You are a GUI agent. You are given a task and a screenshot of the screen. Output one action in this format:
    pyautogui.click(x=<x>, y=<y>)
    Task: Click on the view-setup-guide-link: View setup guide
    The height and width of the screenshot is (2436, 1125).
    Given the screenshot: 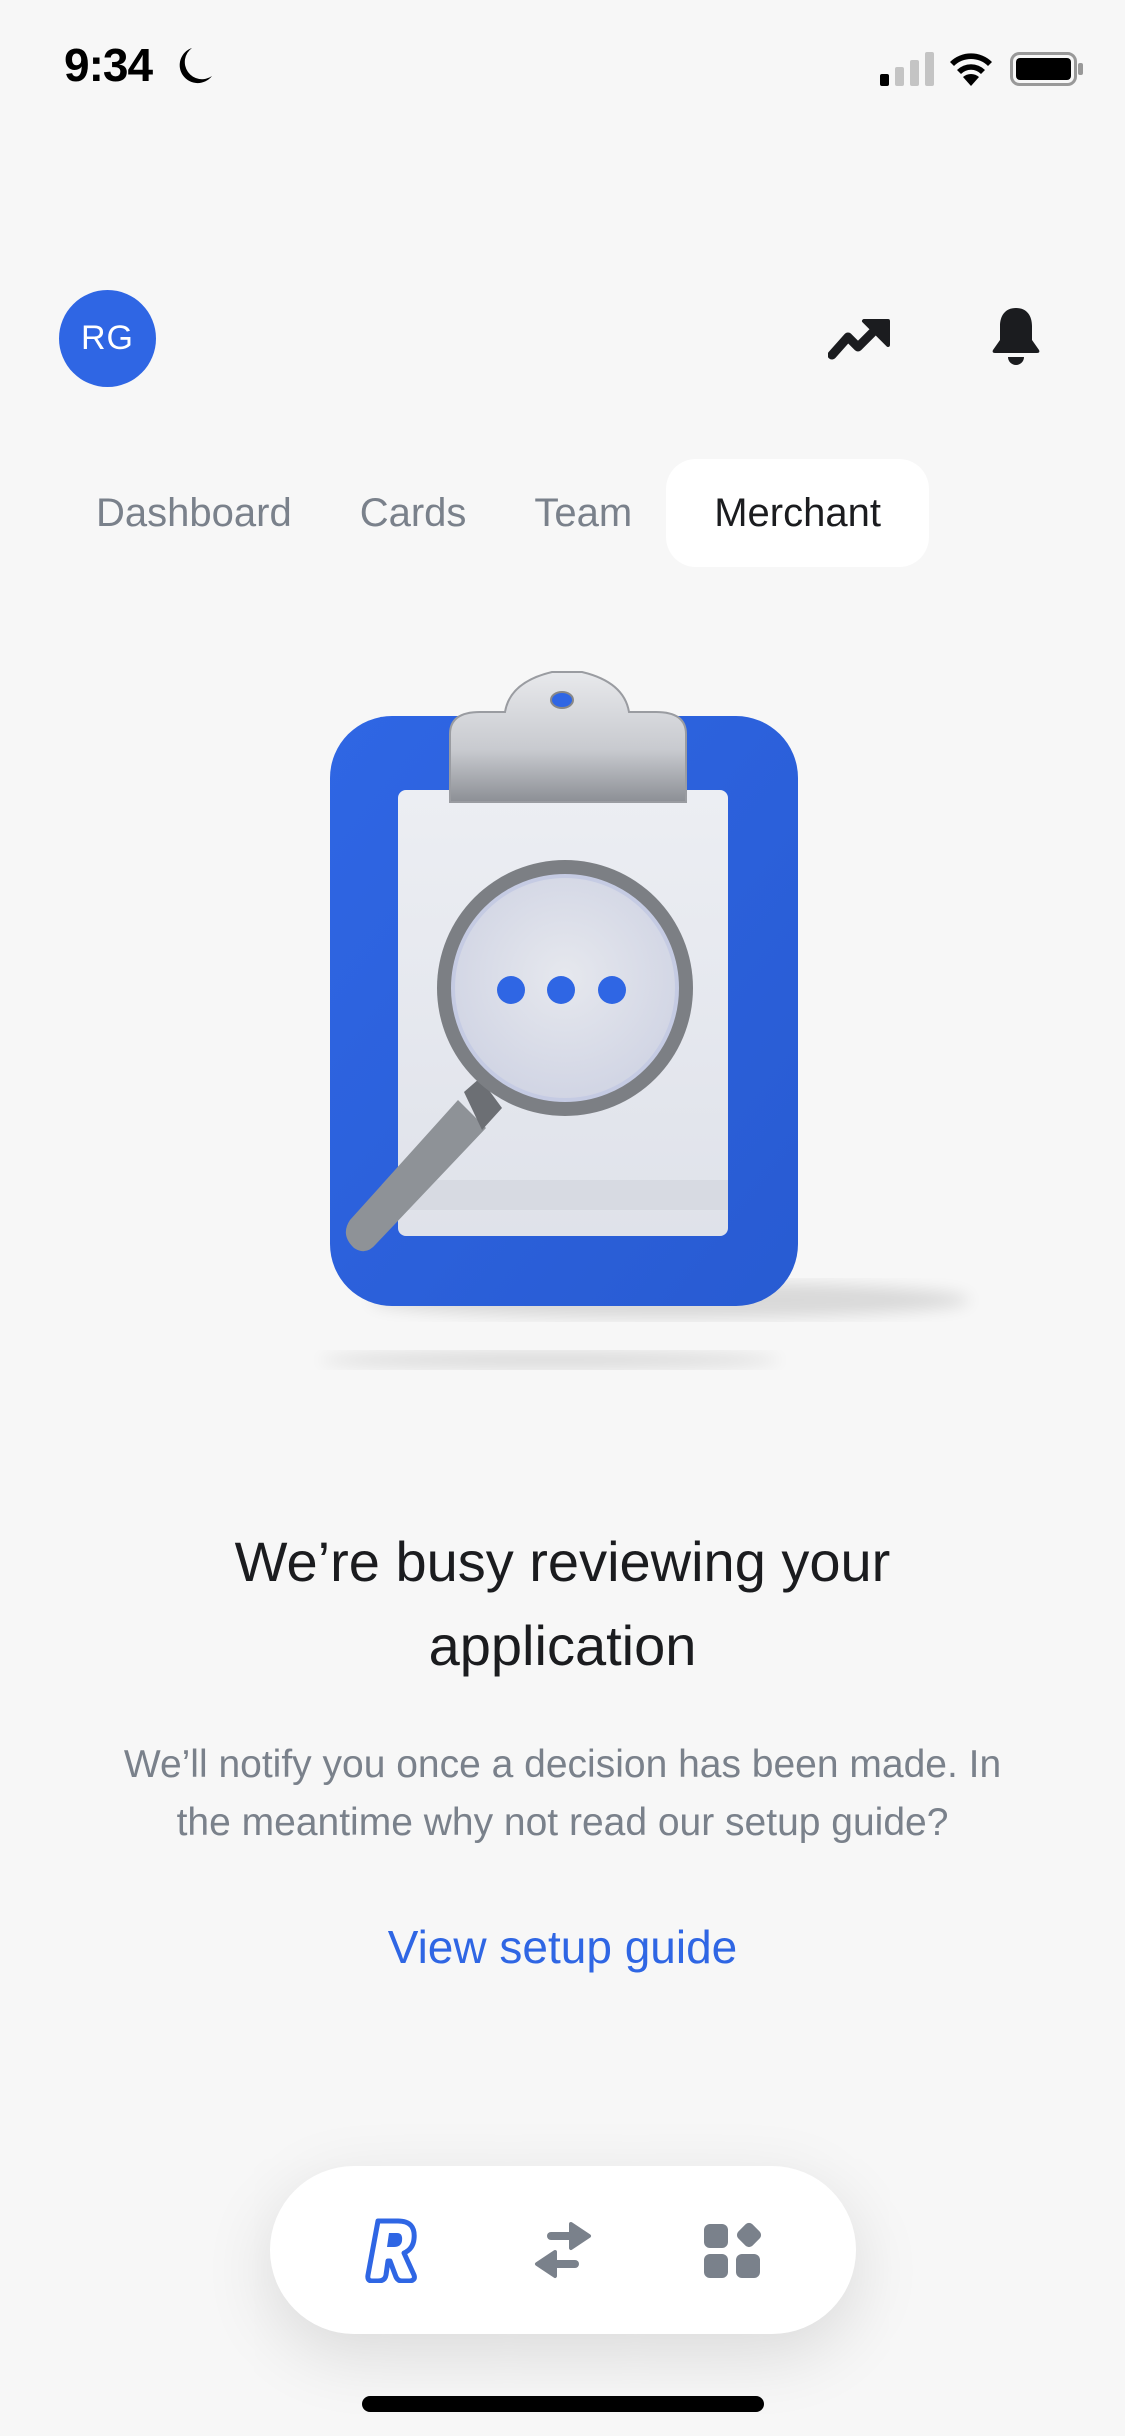 What is the action you would take?
    pyautogui.click(x=562, y=1947)
    